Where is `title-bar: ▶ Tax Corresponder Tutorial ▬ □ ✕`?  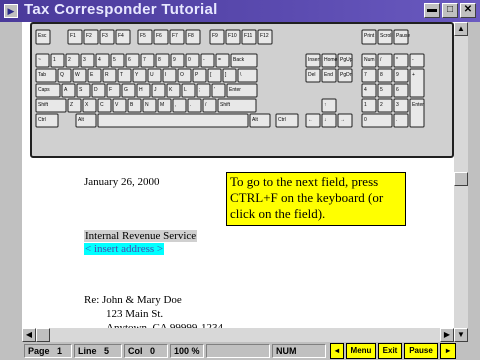
title-bar: ▶ Tax Corresponder Tutorial ▬ □ ✕ is located at coordinates (240, 11).